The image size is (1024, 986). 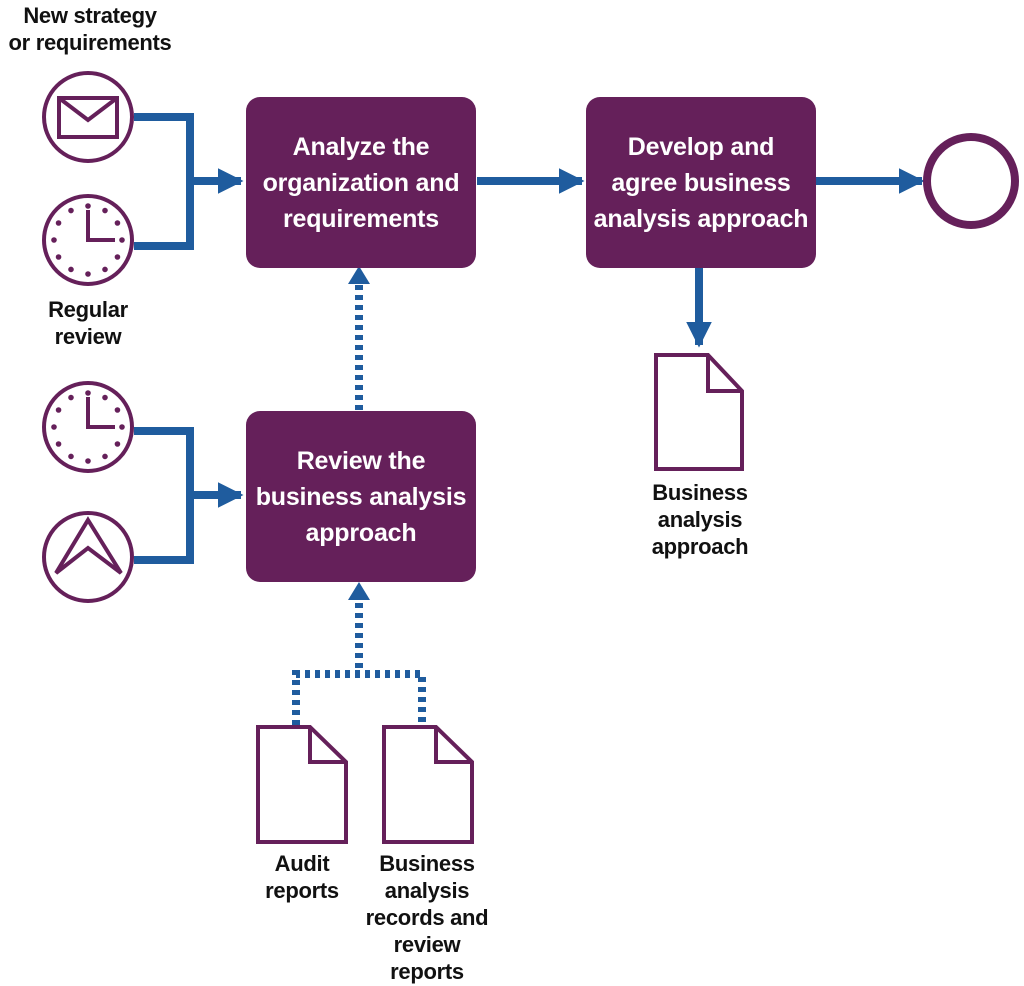 I want to click on process-label-line: requirements, so click(x=361, y=218).